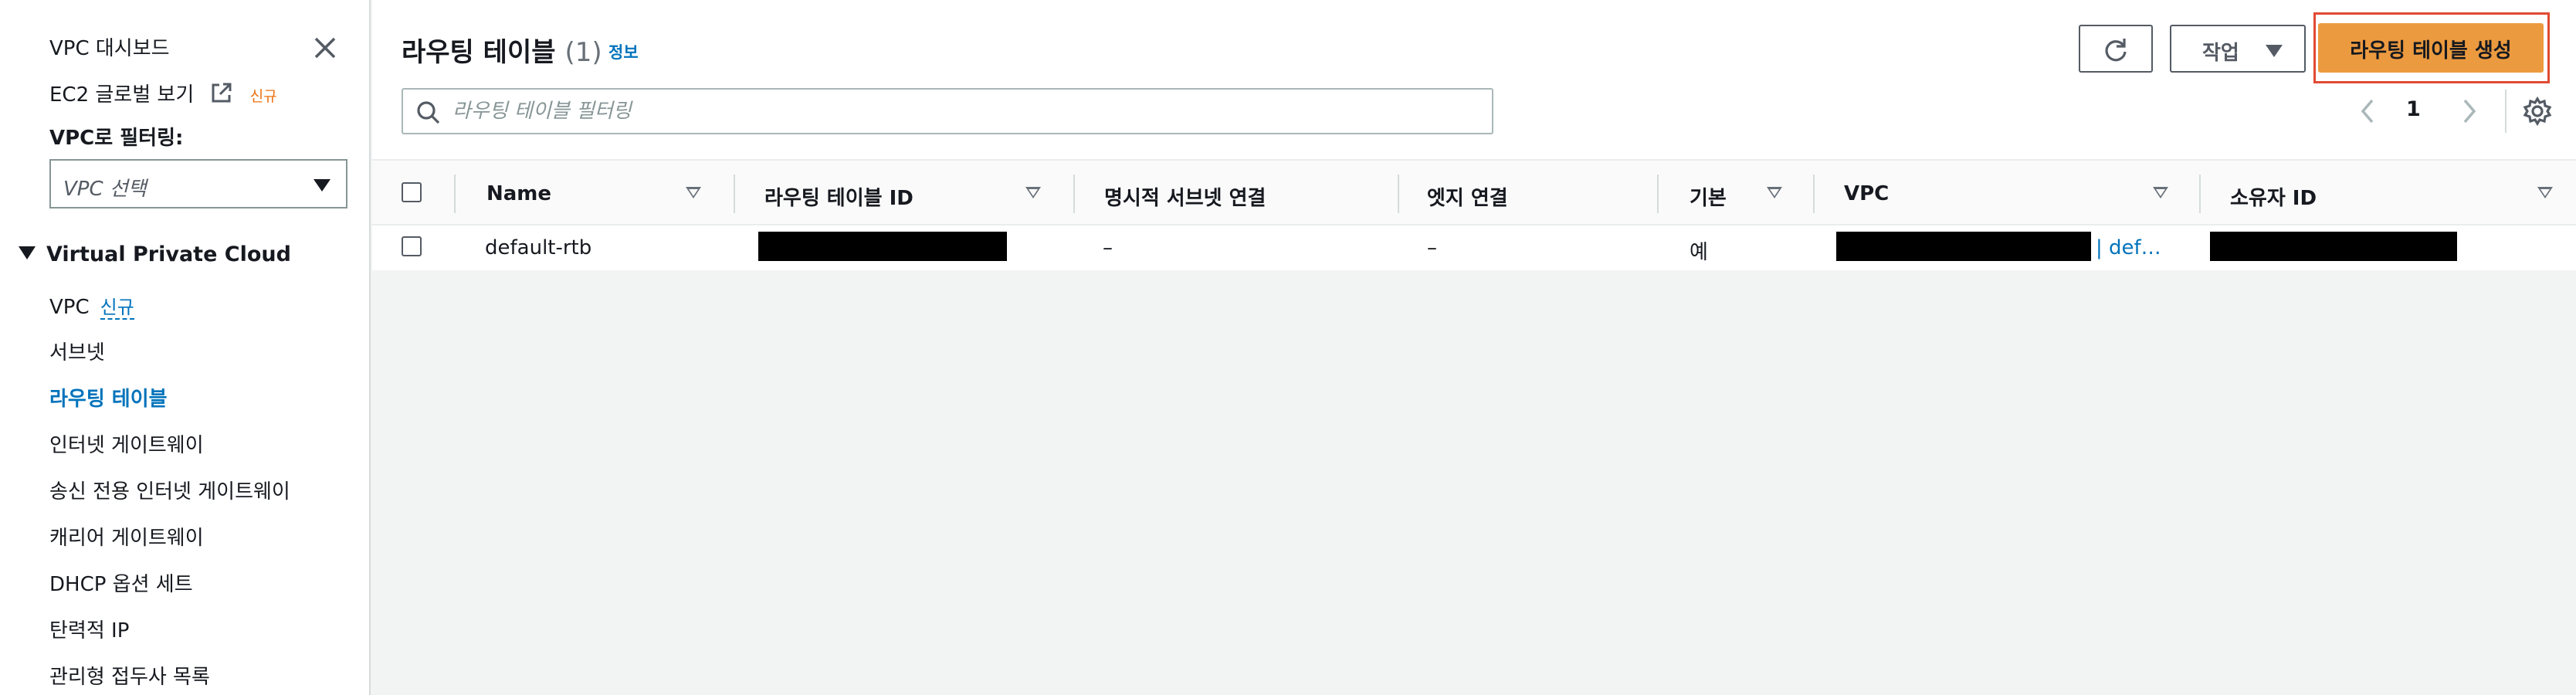 The height and width of the screenshot is (695, 2576). I want to click on sidebar-item-label: 캐리어 게이트웨이, so click(126, 538).